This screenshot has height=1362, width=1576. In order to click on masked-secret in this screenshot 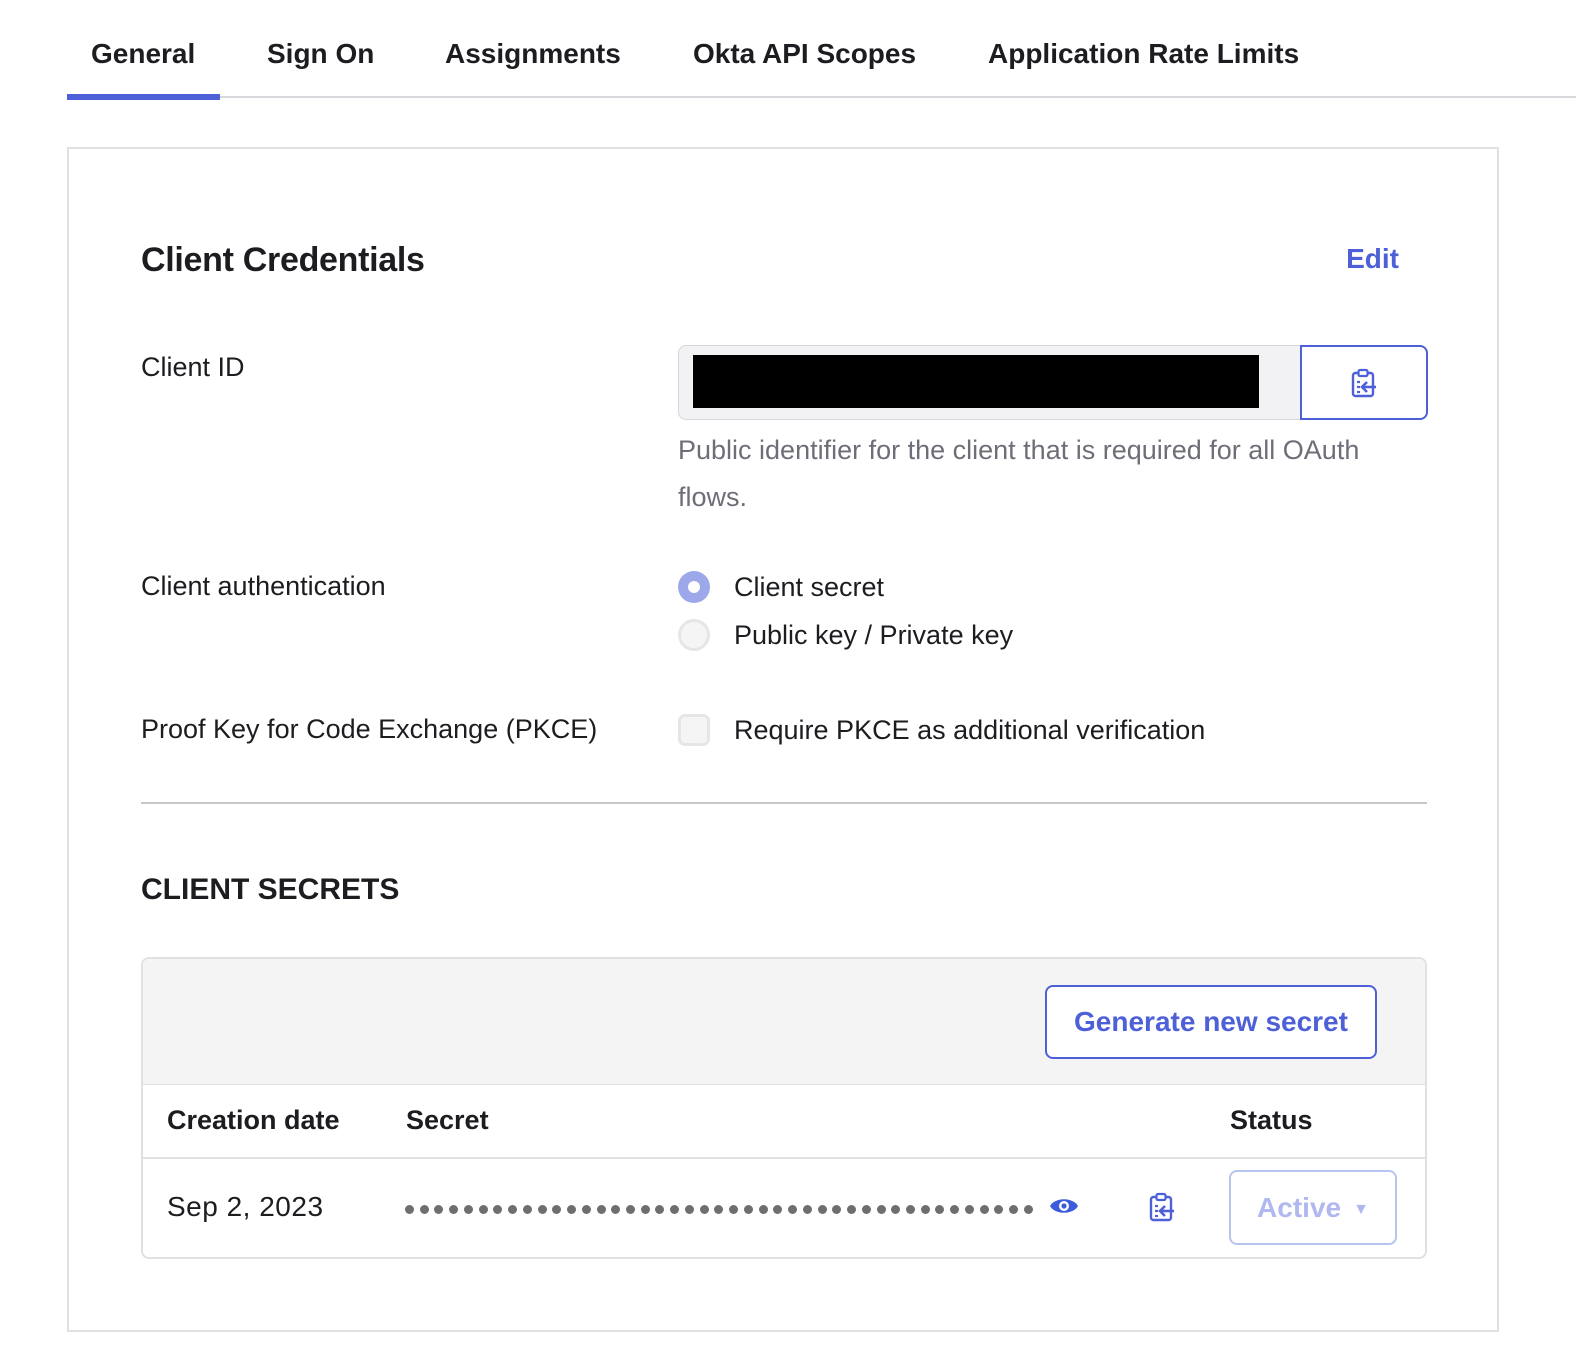, I will do `click(719, 1209)`.